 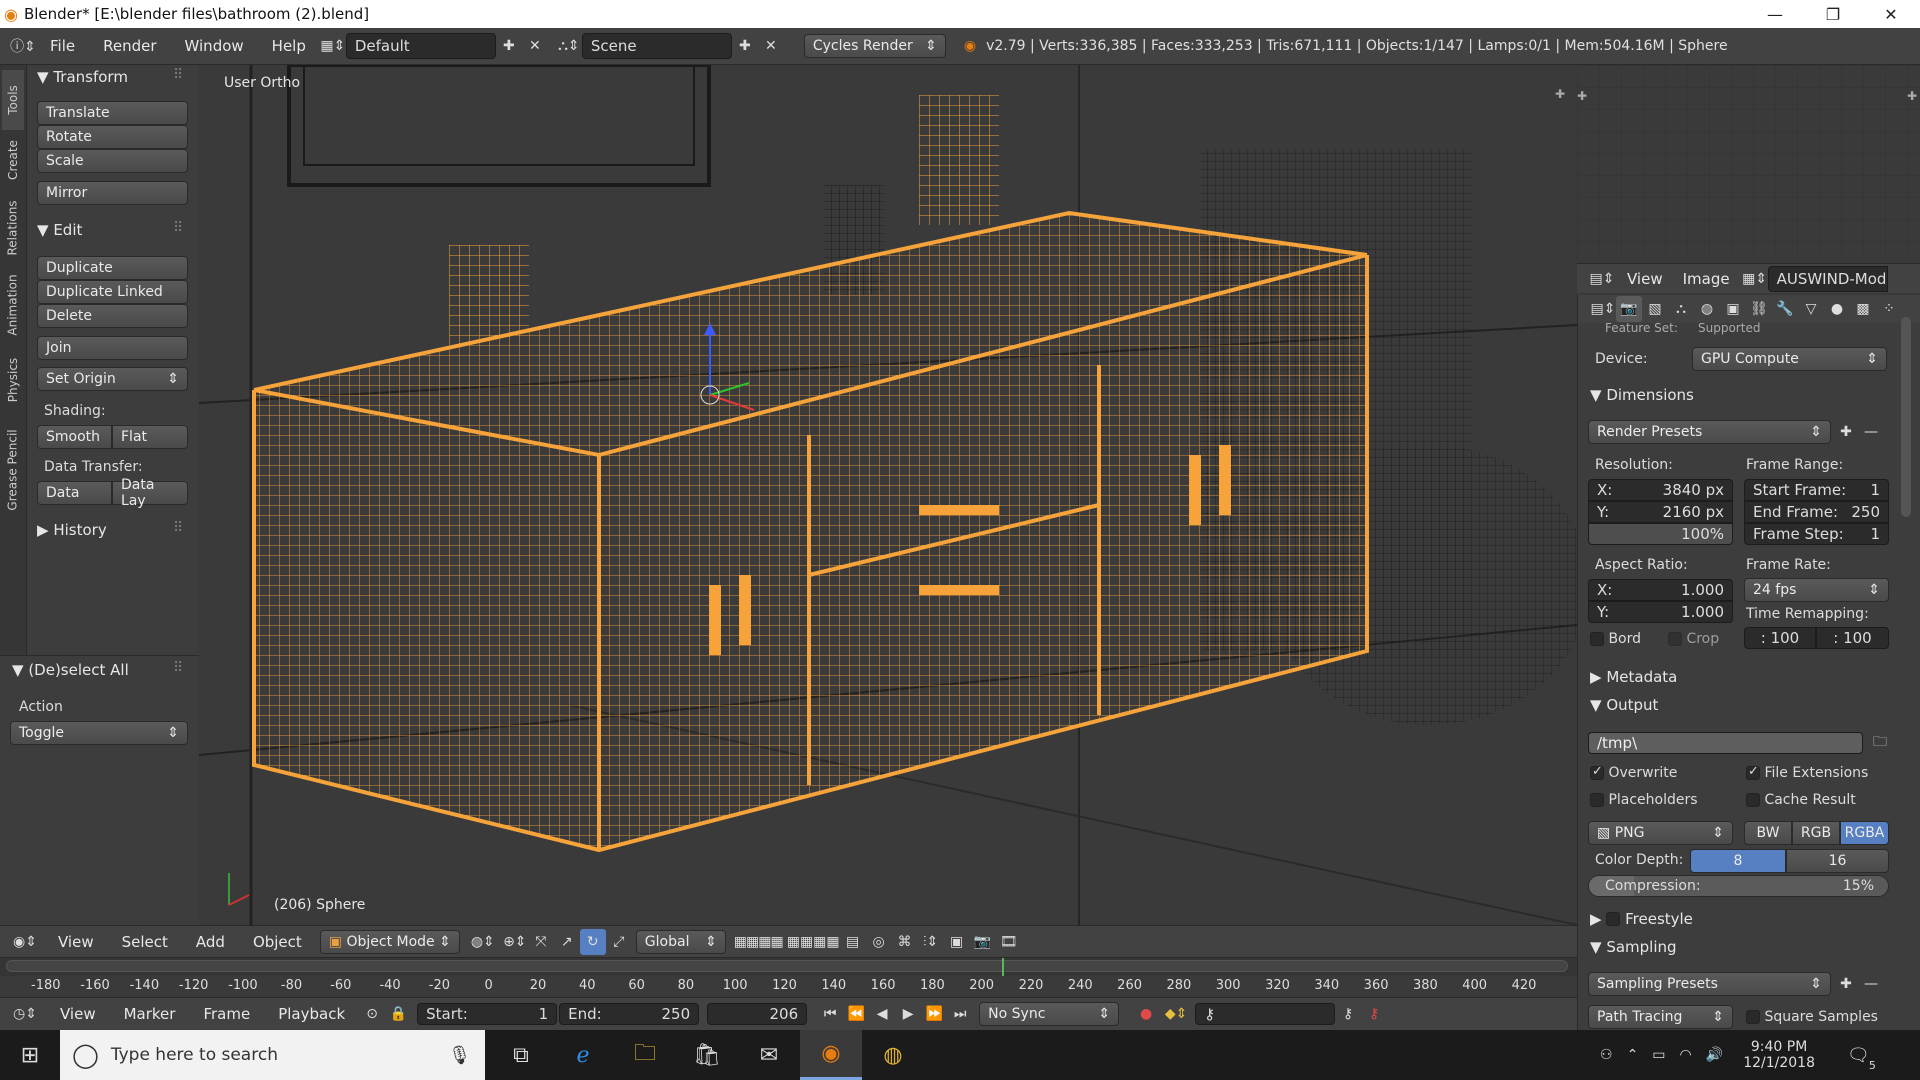 What do you see at coordinates (1606, 1055) in the screenshot?
I see `people-icon: ⚇` at bounding box center [1606, 1055].